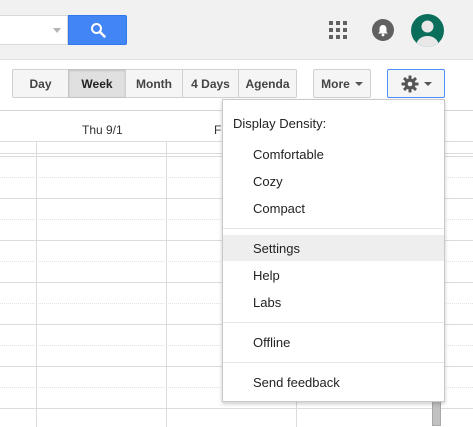  I want to click on view-4days-button: 4 Days, so click(210, 83).